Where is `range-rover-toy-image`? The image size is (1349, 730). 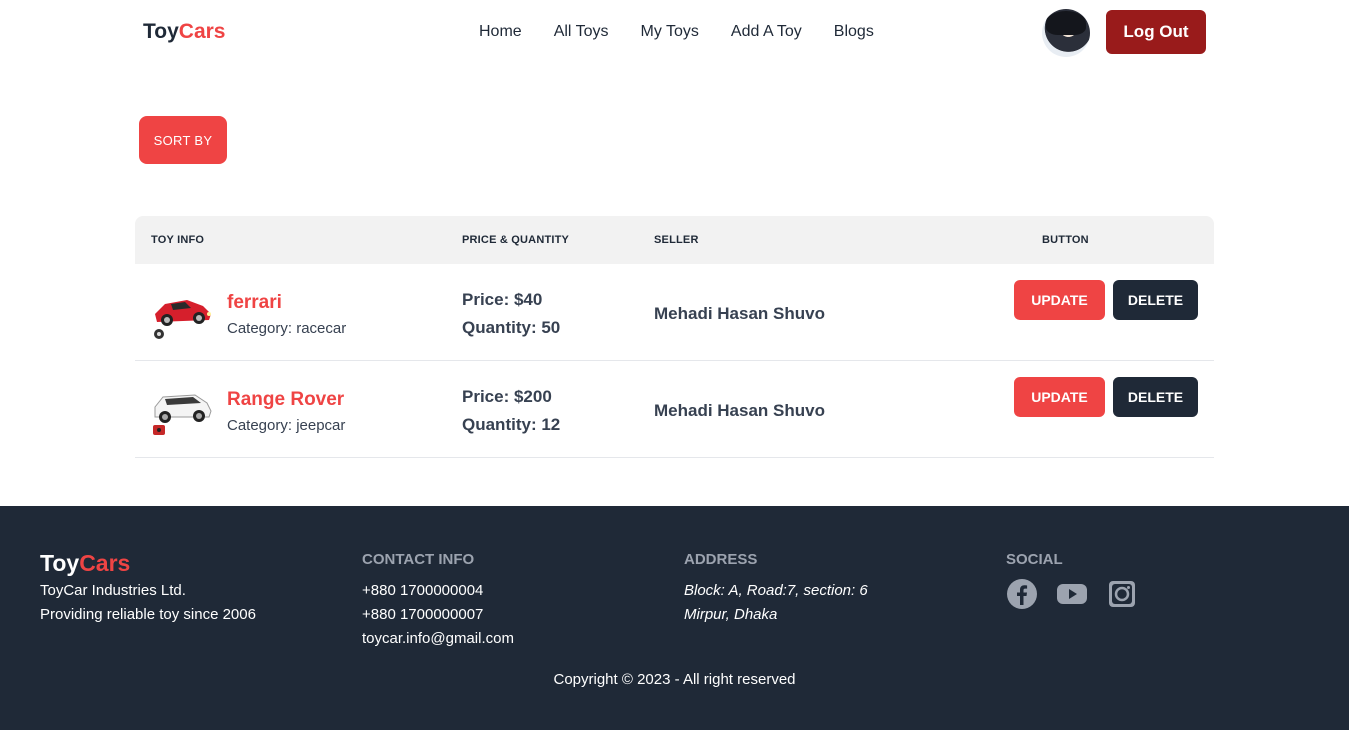
range-rover-toy-image is located at coordinates (182, 414).